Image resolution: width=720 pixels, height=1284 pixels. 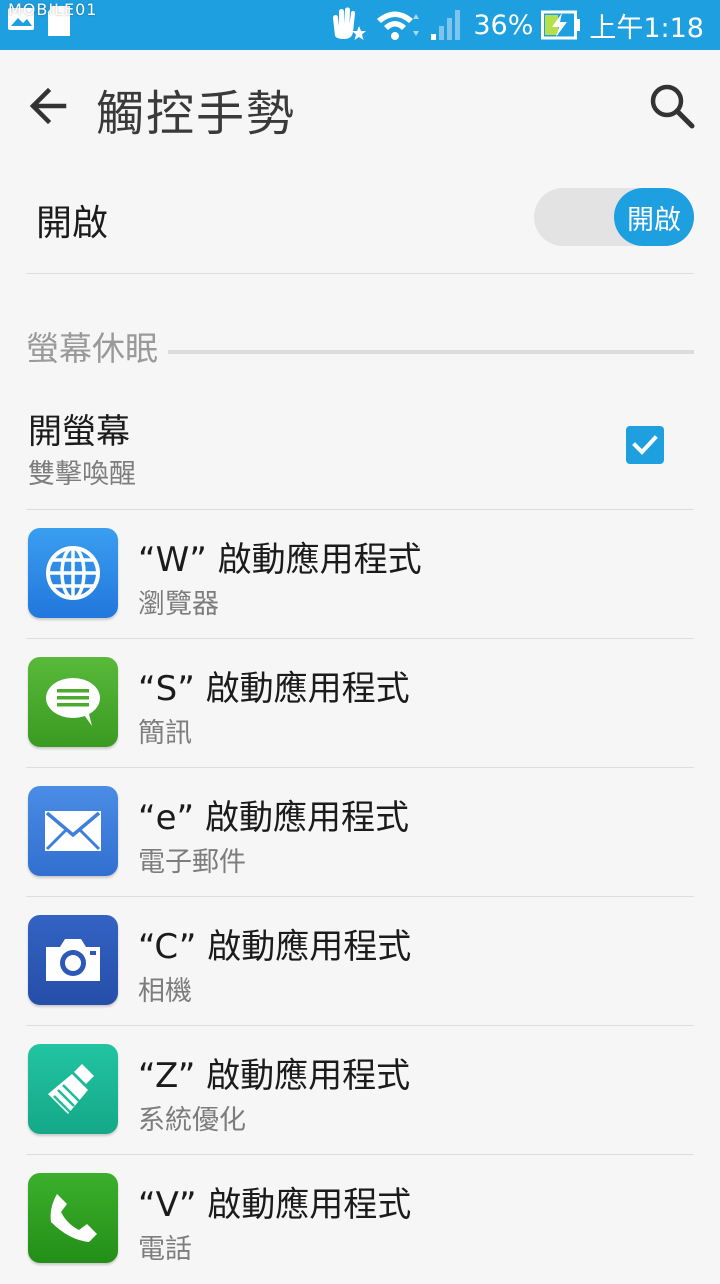 I want to click on globe-icon, so click(x=73, y=573).